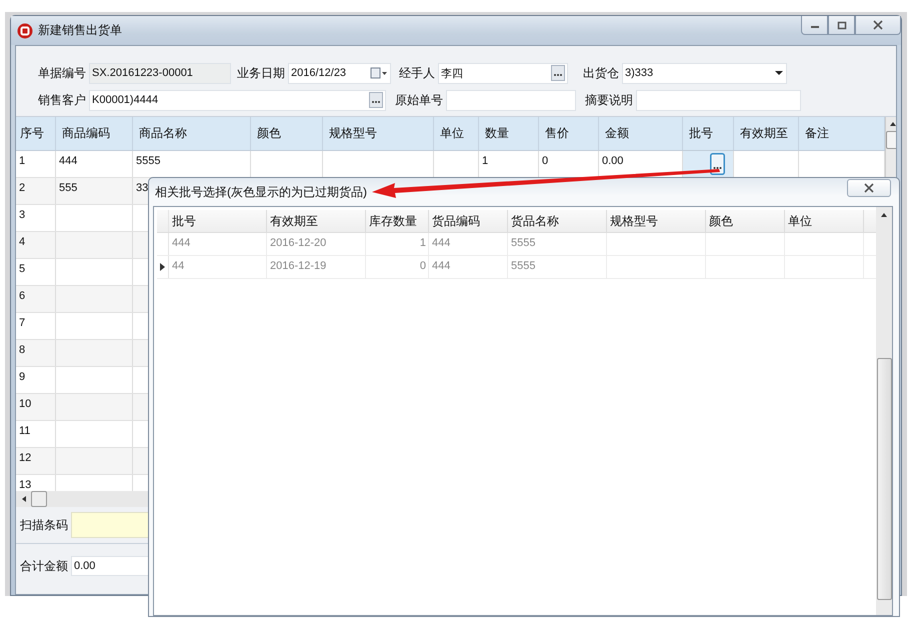 This screenshot has height=630, width=920. I want to click on dropdown-arrow-icon, so click(779, 73).